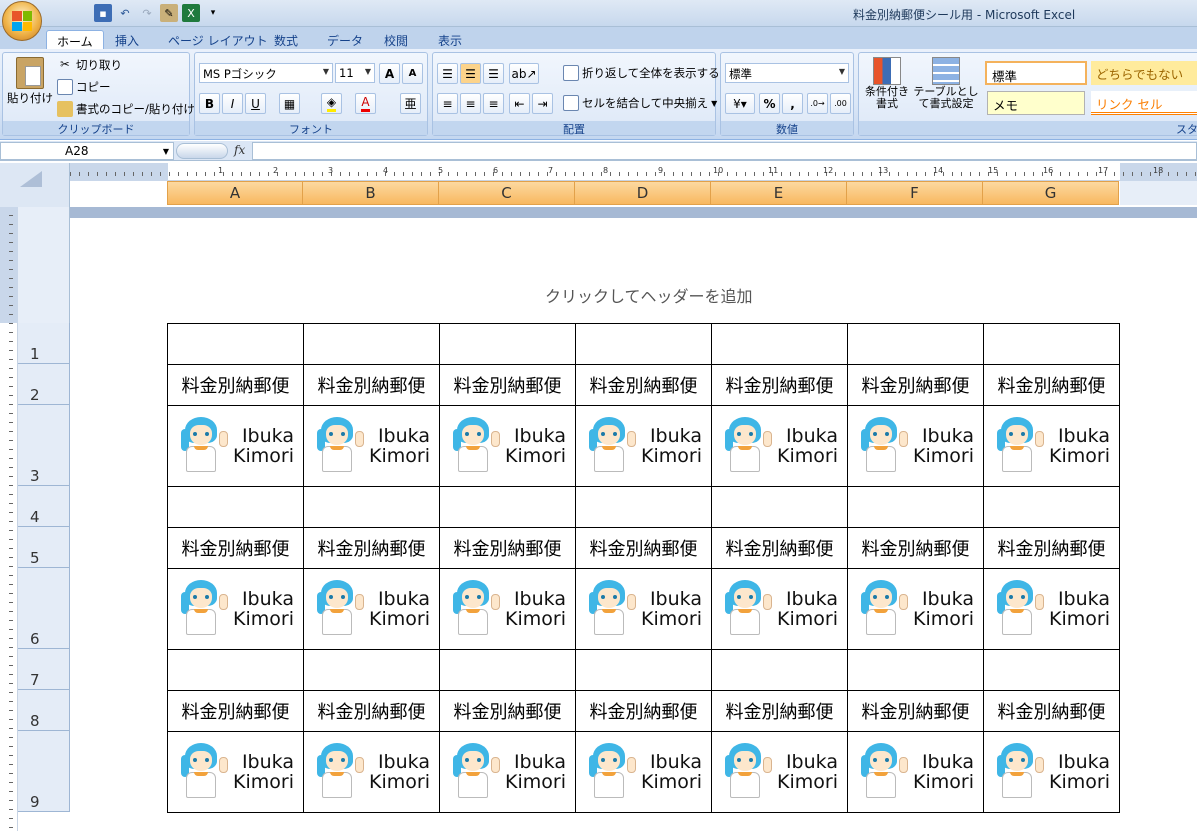 Image resolution: width=1197 pixels, height=831 pixels. What do you see at coordinates (286, 39) in the screenshot?
I see `tab-formulas: 数式` at bounding box center [286, 39].